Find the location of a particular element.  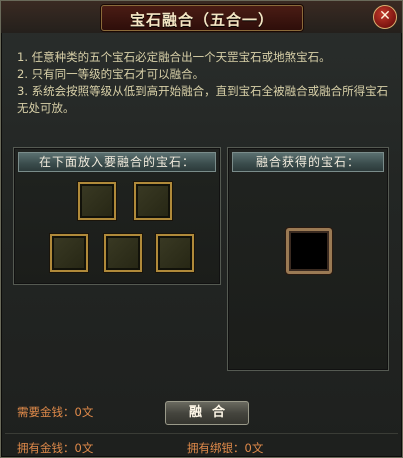

instruction-line: 3. 系统会按照等级从低到高开始融合，直到宝石全被融合或融合所得宝石无处可放。 is located at coordinates (203, 99).